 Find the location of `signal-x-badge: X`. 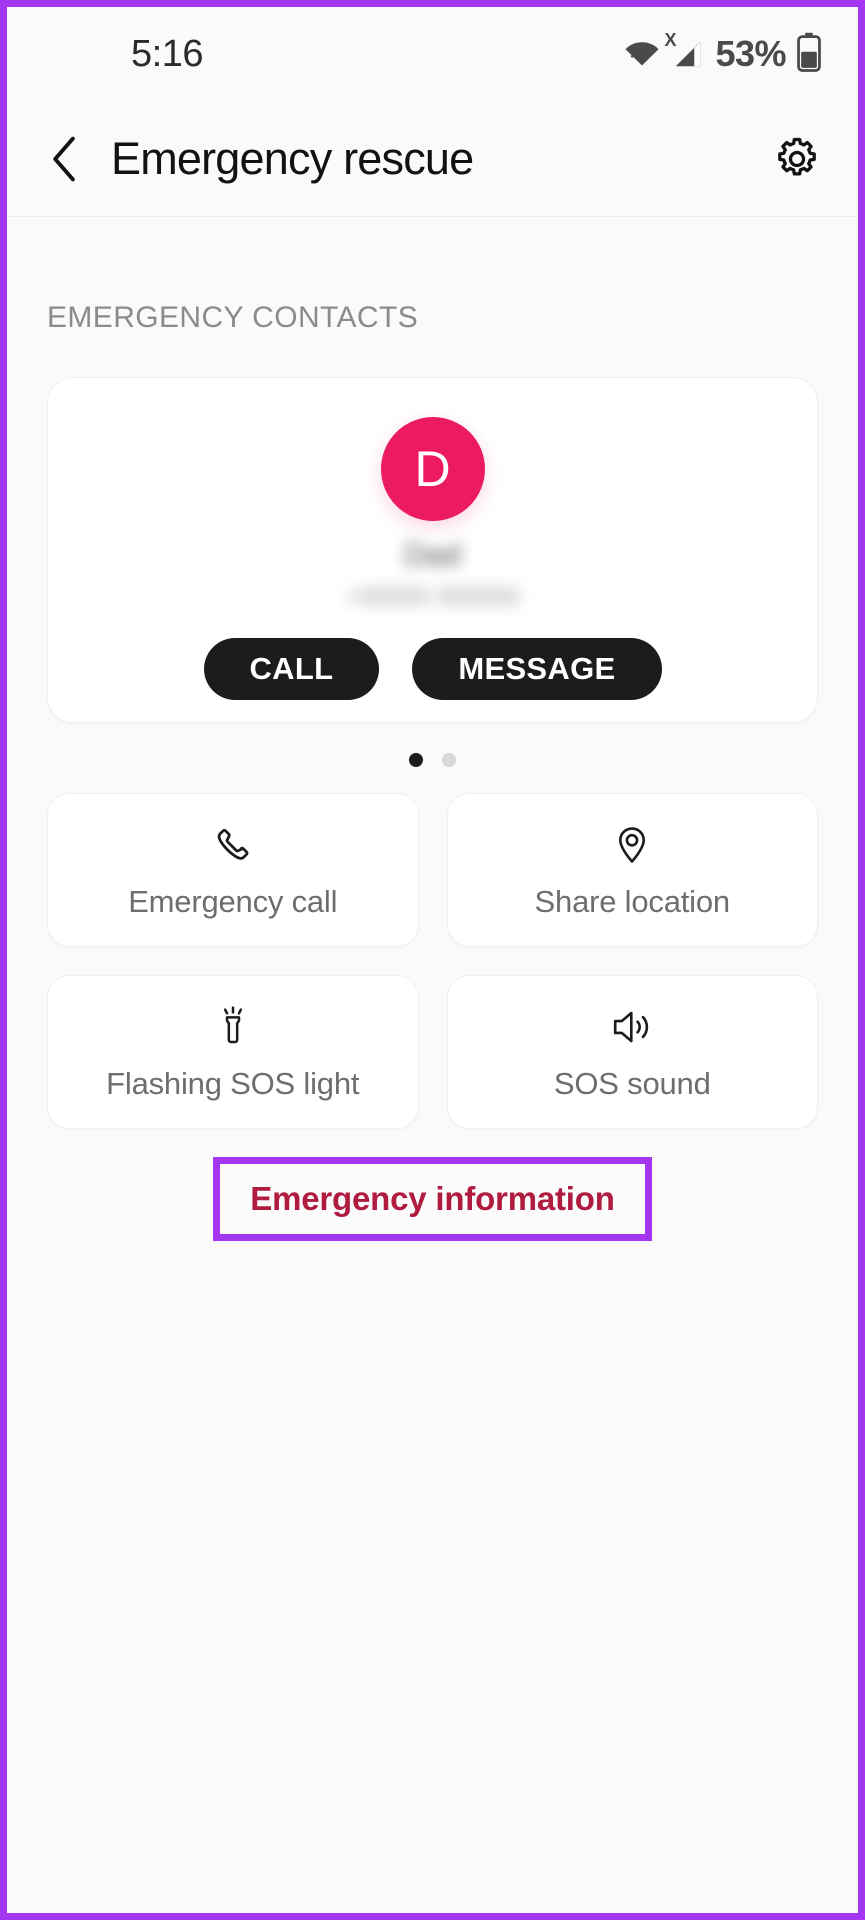

signal-x-badge: X is located at coordinates (670, 40).